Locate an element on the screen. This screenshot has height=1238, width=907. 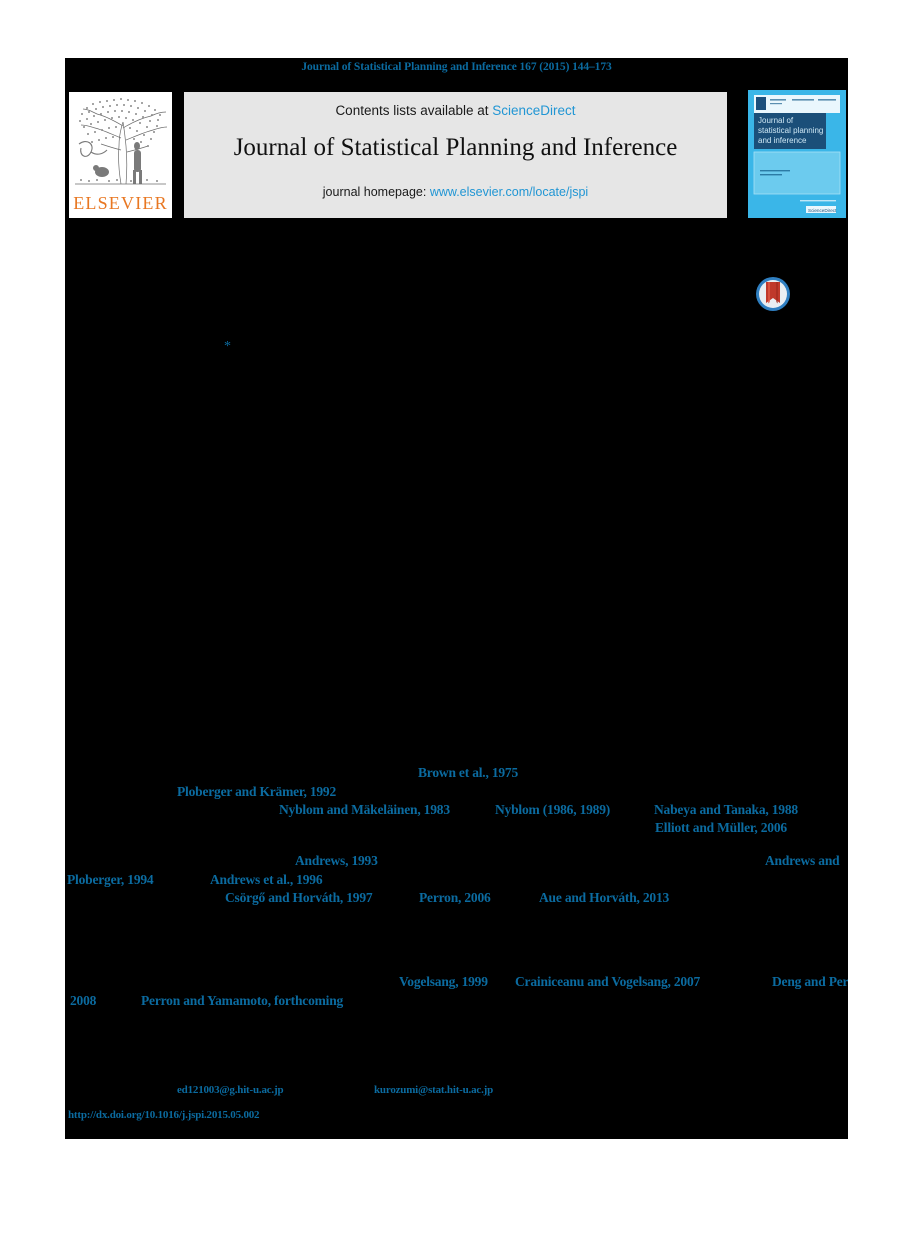
citation-link: Nyblom and Mäkeläinen, 1983 is located at coordinates (364, 810).